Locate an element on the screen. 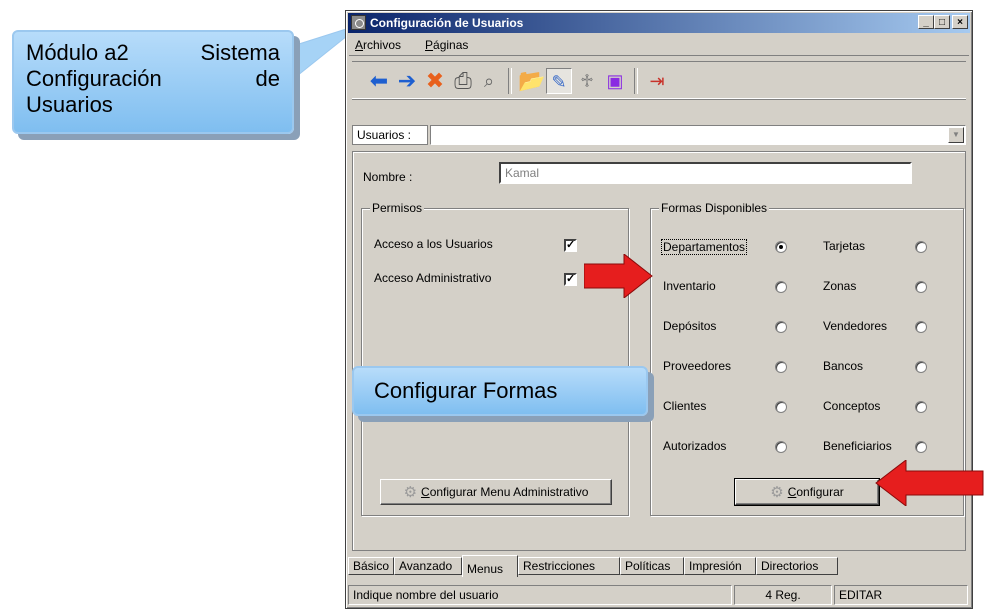  delete-x-icon: ✖ is located at coordinates (435, 81).